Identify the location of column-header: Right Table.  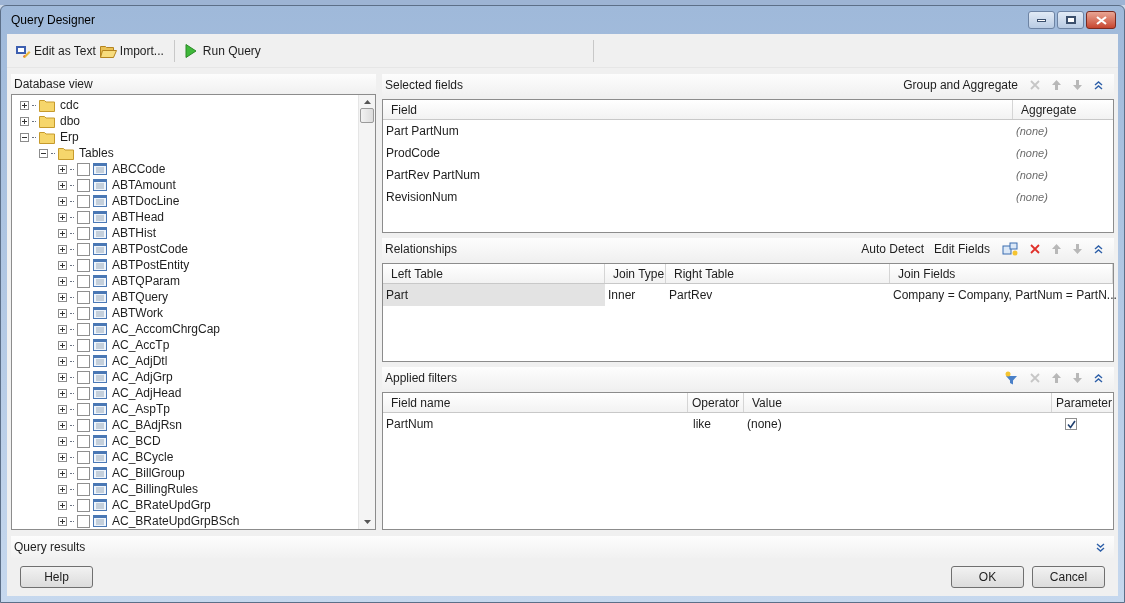
(778, 273).